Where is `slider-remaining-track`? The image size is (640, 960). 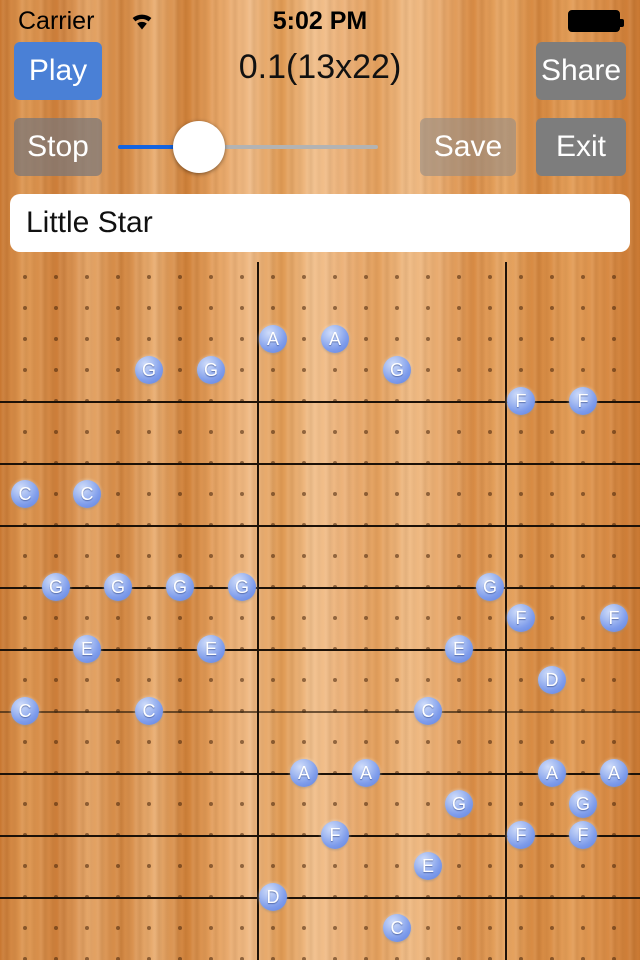
slider-remaining-track is located at coordinates (288, 147).